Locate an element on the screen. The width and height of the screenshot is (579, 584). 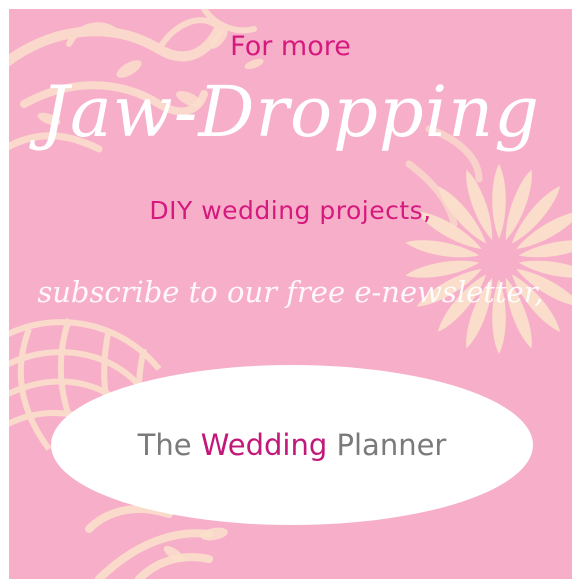
promo-line-diy-projects: DIY wedding projects, is located at coordinates (290, 210).